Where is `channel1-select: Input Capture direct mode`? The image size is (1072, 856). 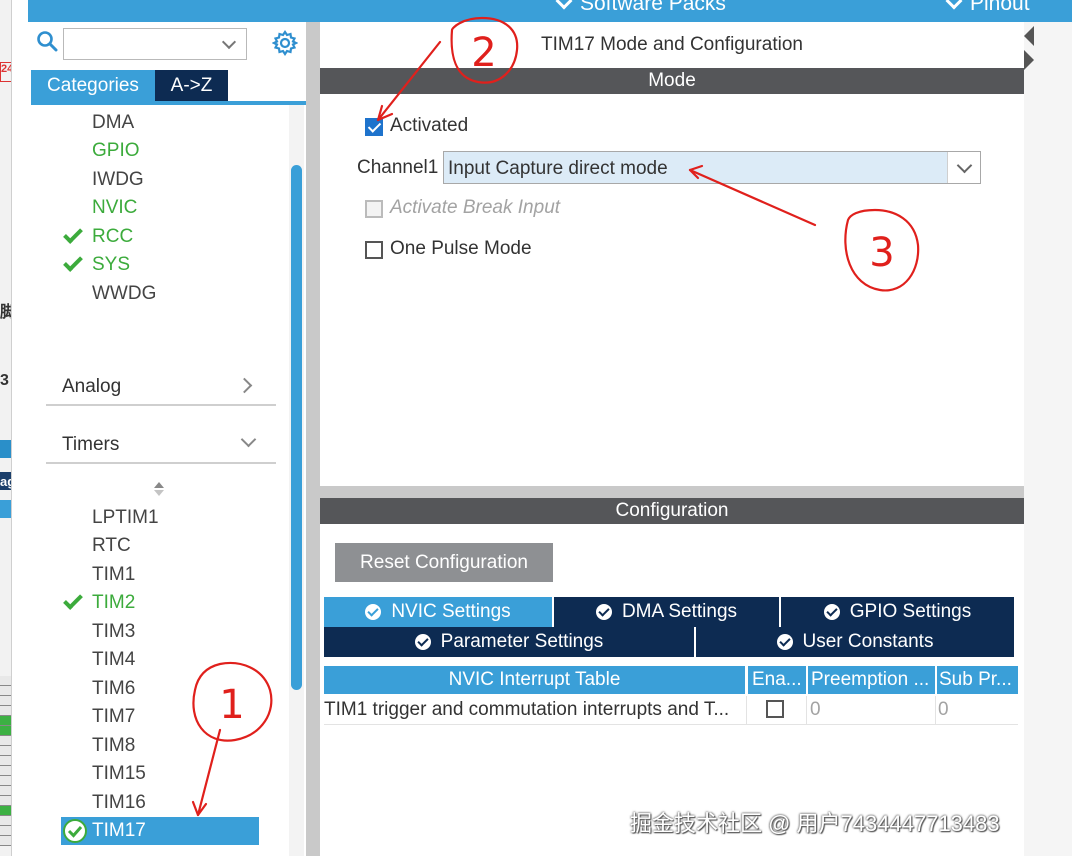 channel1-select: Input Capture direct mode is located at coordinates (712, 167).